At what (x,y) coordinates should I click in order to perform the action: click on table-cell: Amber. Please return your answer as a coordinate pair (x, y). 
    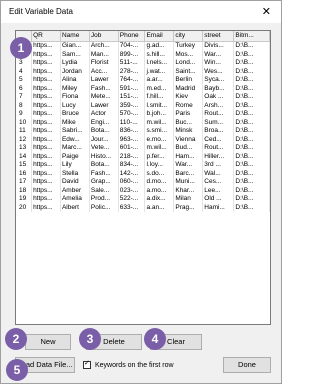
    Looking at the image, I should click on (75, 190).